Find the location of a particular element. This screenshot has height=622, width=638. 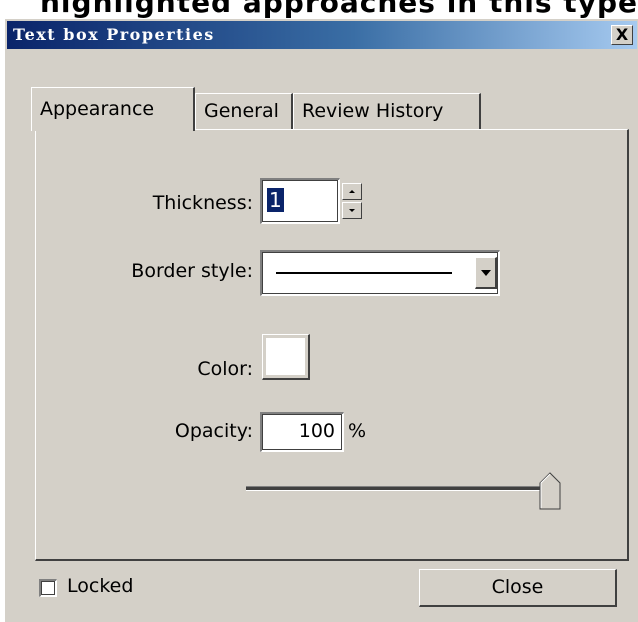

percent-unit: % is located at coordinates (357, 431).